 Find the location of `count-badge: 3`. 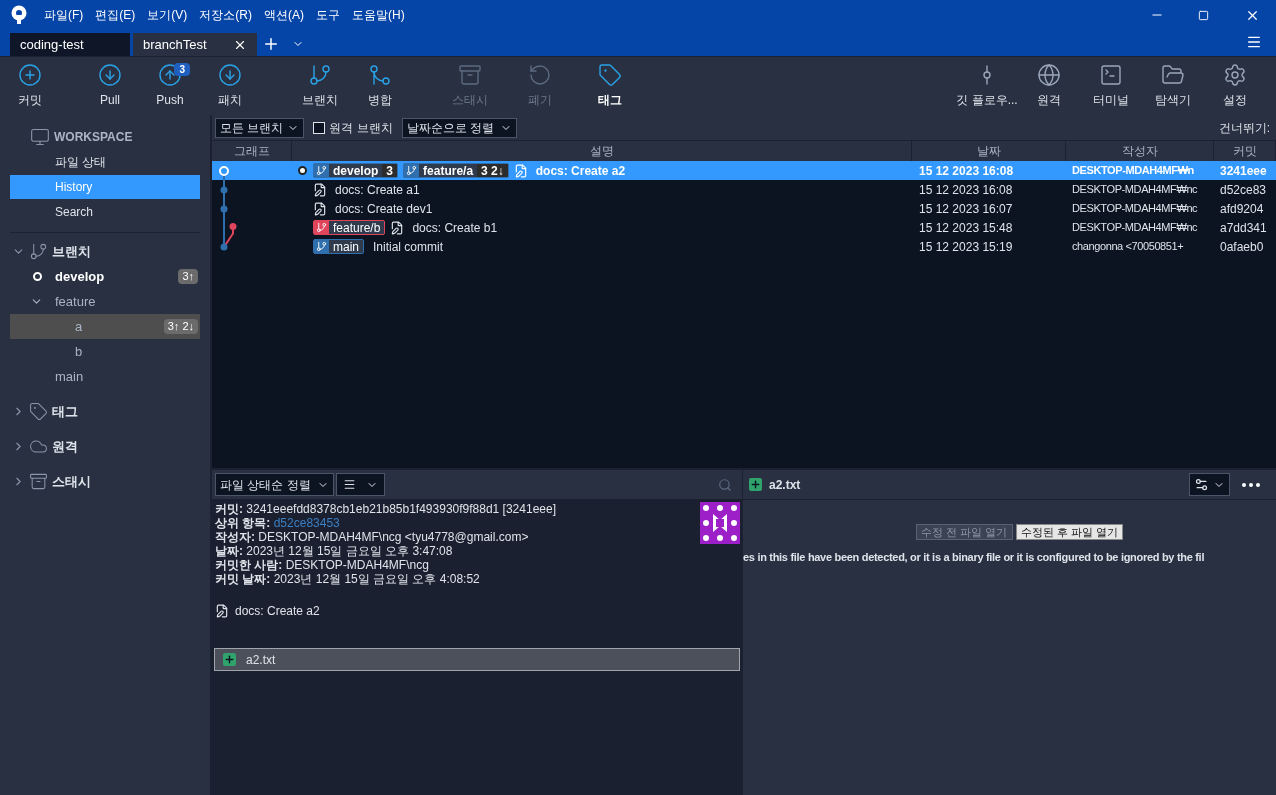

count-badge: 3 is located at coordinates (182, 69).